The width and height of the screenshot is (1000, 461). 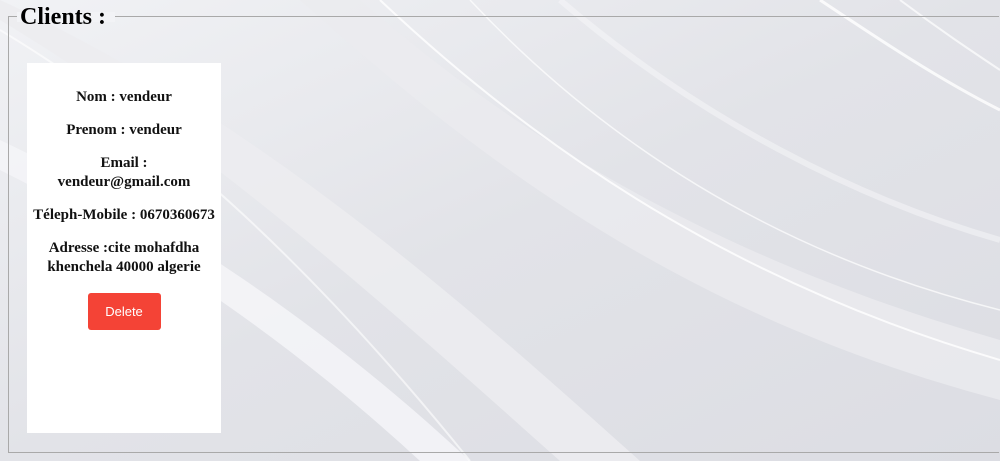 What do you see at coordinates (86, 215) in the screenshot?
I see `telephone-label: Téleph-Mobile :` at bounding box center [86, 215].